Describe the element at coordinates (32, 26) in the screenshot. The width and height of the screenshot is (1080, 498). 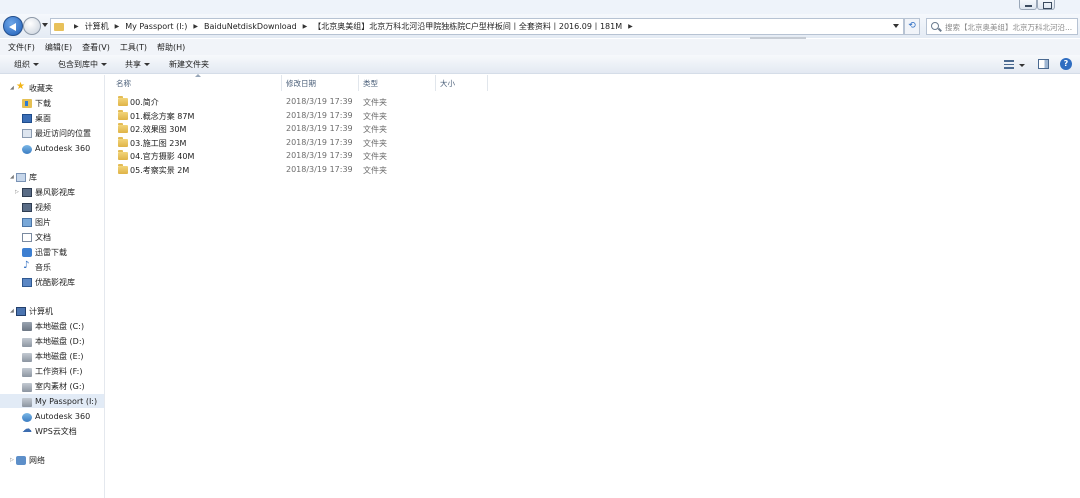
I see `forward-button` at that location.